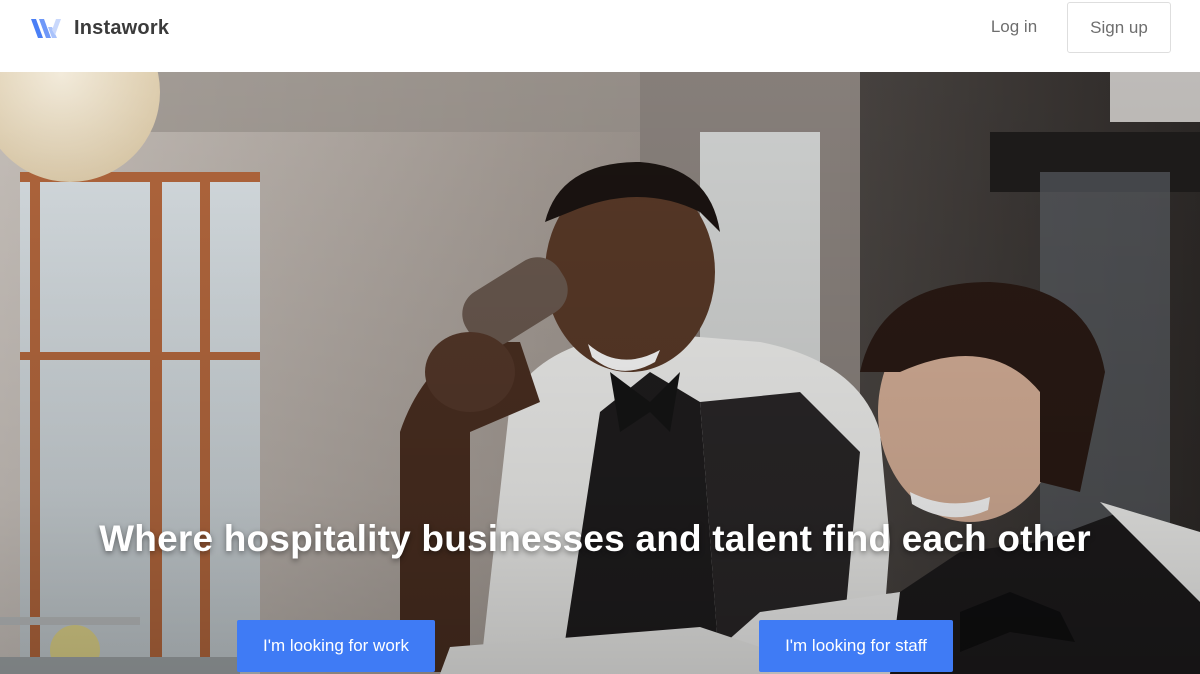 This screenshot has height=674, width=1200. I want to click on top-navigation: Instawork Log in Sign up, so click(600, 36).